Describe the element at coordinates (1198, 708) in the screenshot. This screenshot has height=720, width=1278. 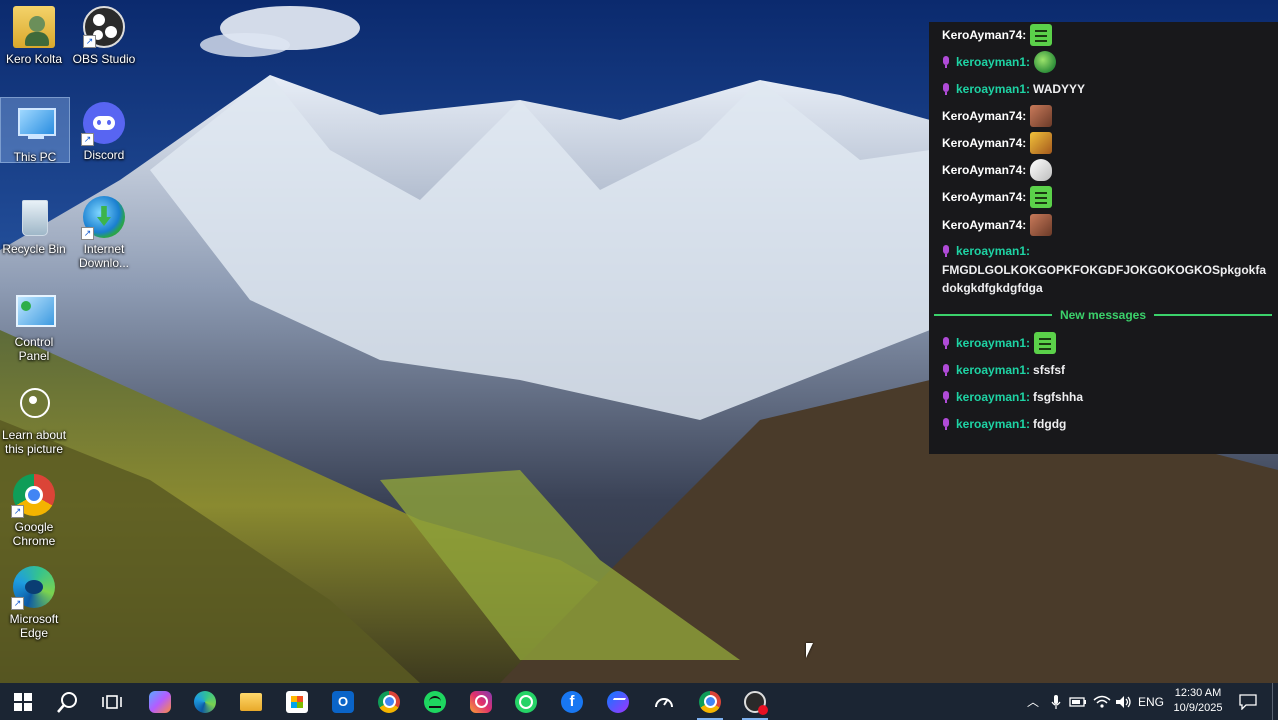
I see `clock-date: 10/9/2025` at that location.